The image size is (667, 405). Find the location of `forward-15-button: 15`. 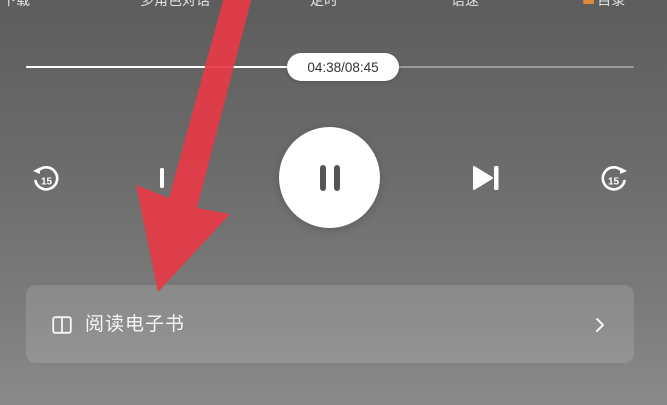

forward-15-button: 15 is located at coordinates (613, 179).